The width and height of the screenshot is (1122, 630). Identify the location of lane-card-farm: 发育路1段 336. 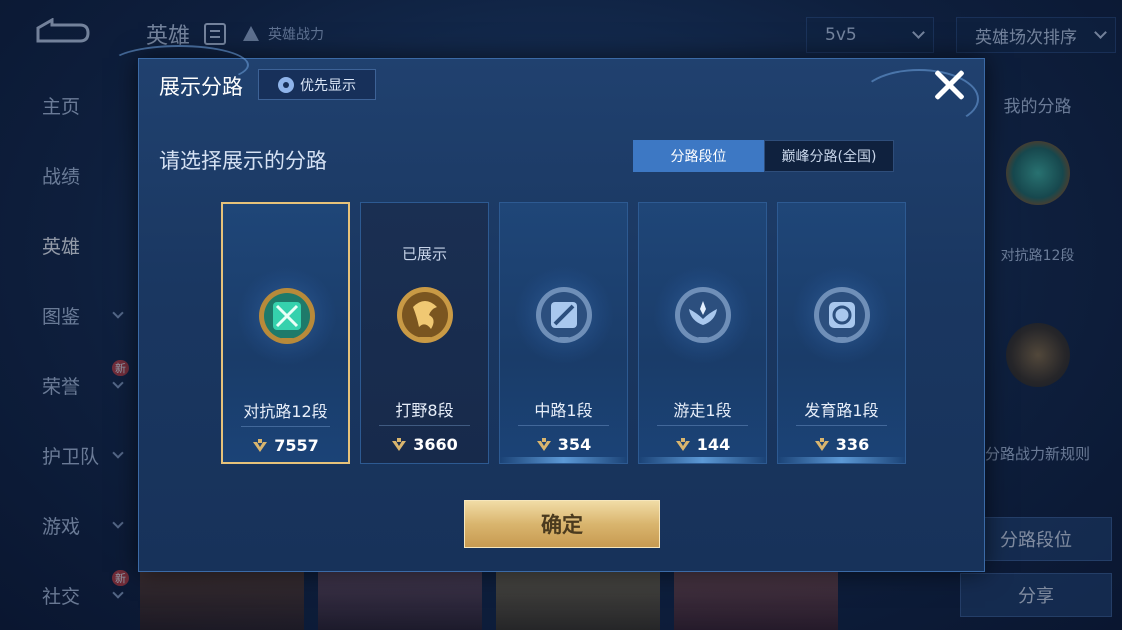
(841, 333).